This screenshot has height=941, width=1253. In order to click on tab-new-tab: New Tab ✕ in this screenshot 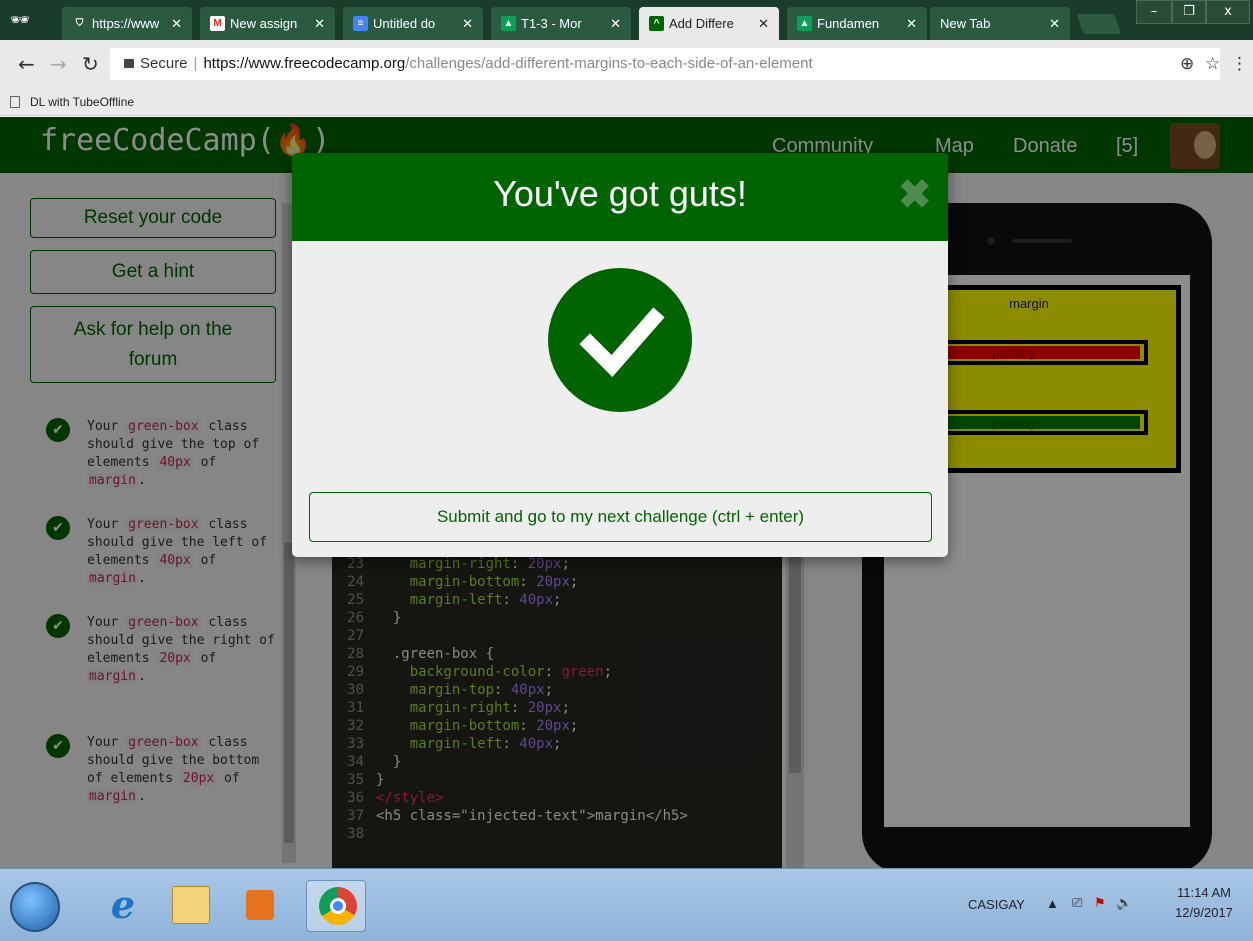, I will do `click(1000, 23)`.